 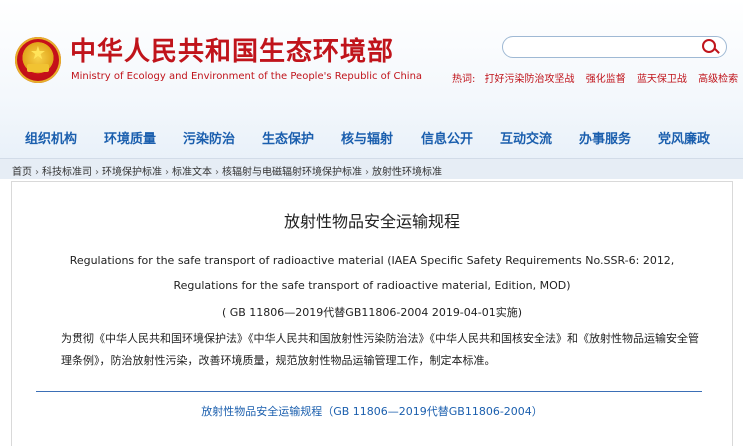 I want to click on nav-item-services: 办事服务, so click(x=605, y=137).